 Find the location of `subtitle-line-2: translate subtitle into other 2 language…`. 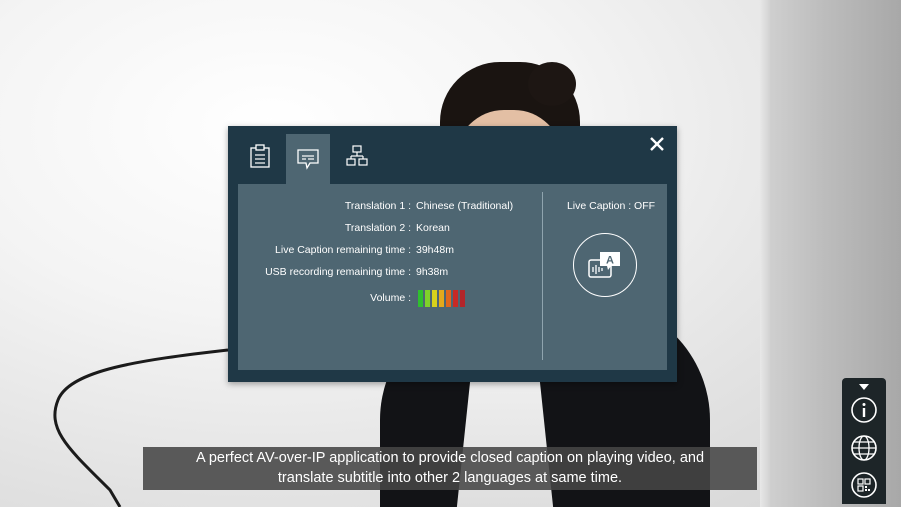

subtitle-line-2: translate subtitle into other 2 language… is located at coordinates (450, 478).